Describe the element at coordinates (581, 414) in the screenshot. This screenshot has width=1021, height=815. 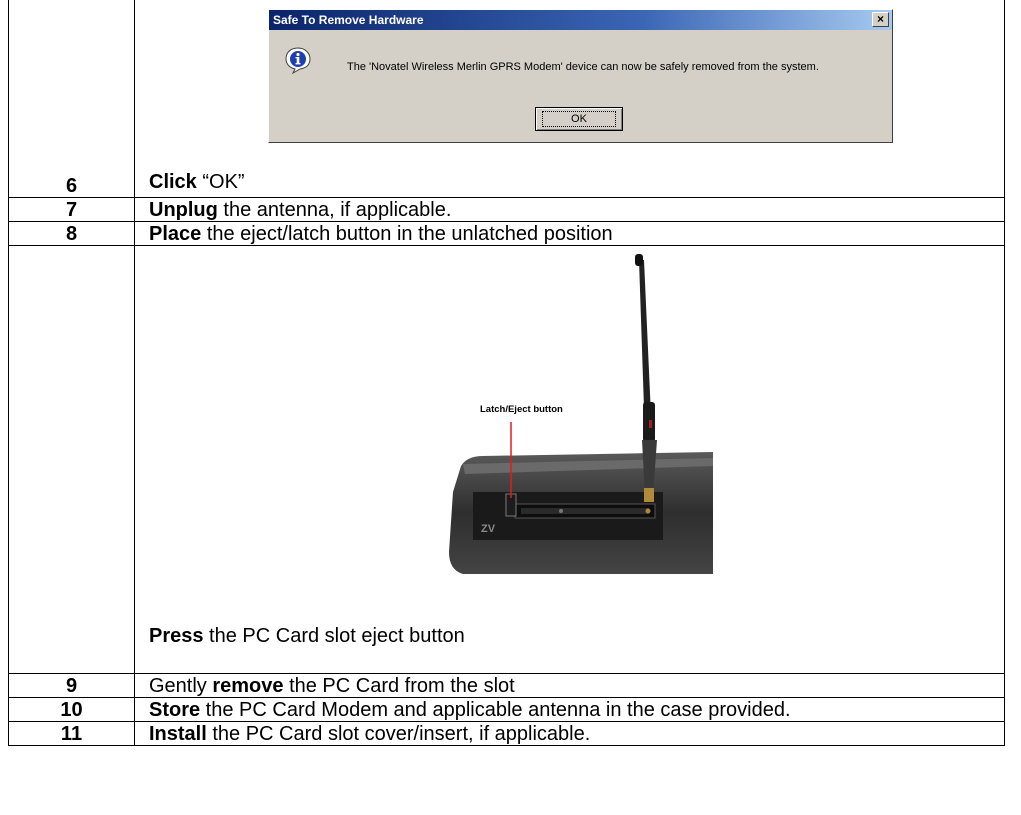
I see `pc-card-photo: ZV Latch/Eject button` at that location.